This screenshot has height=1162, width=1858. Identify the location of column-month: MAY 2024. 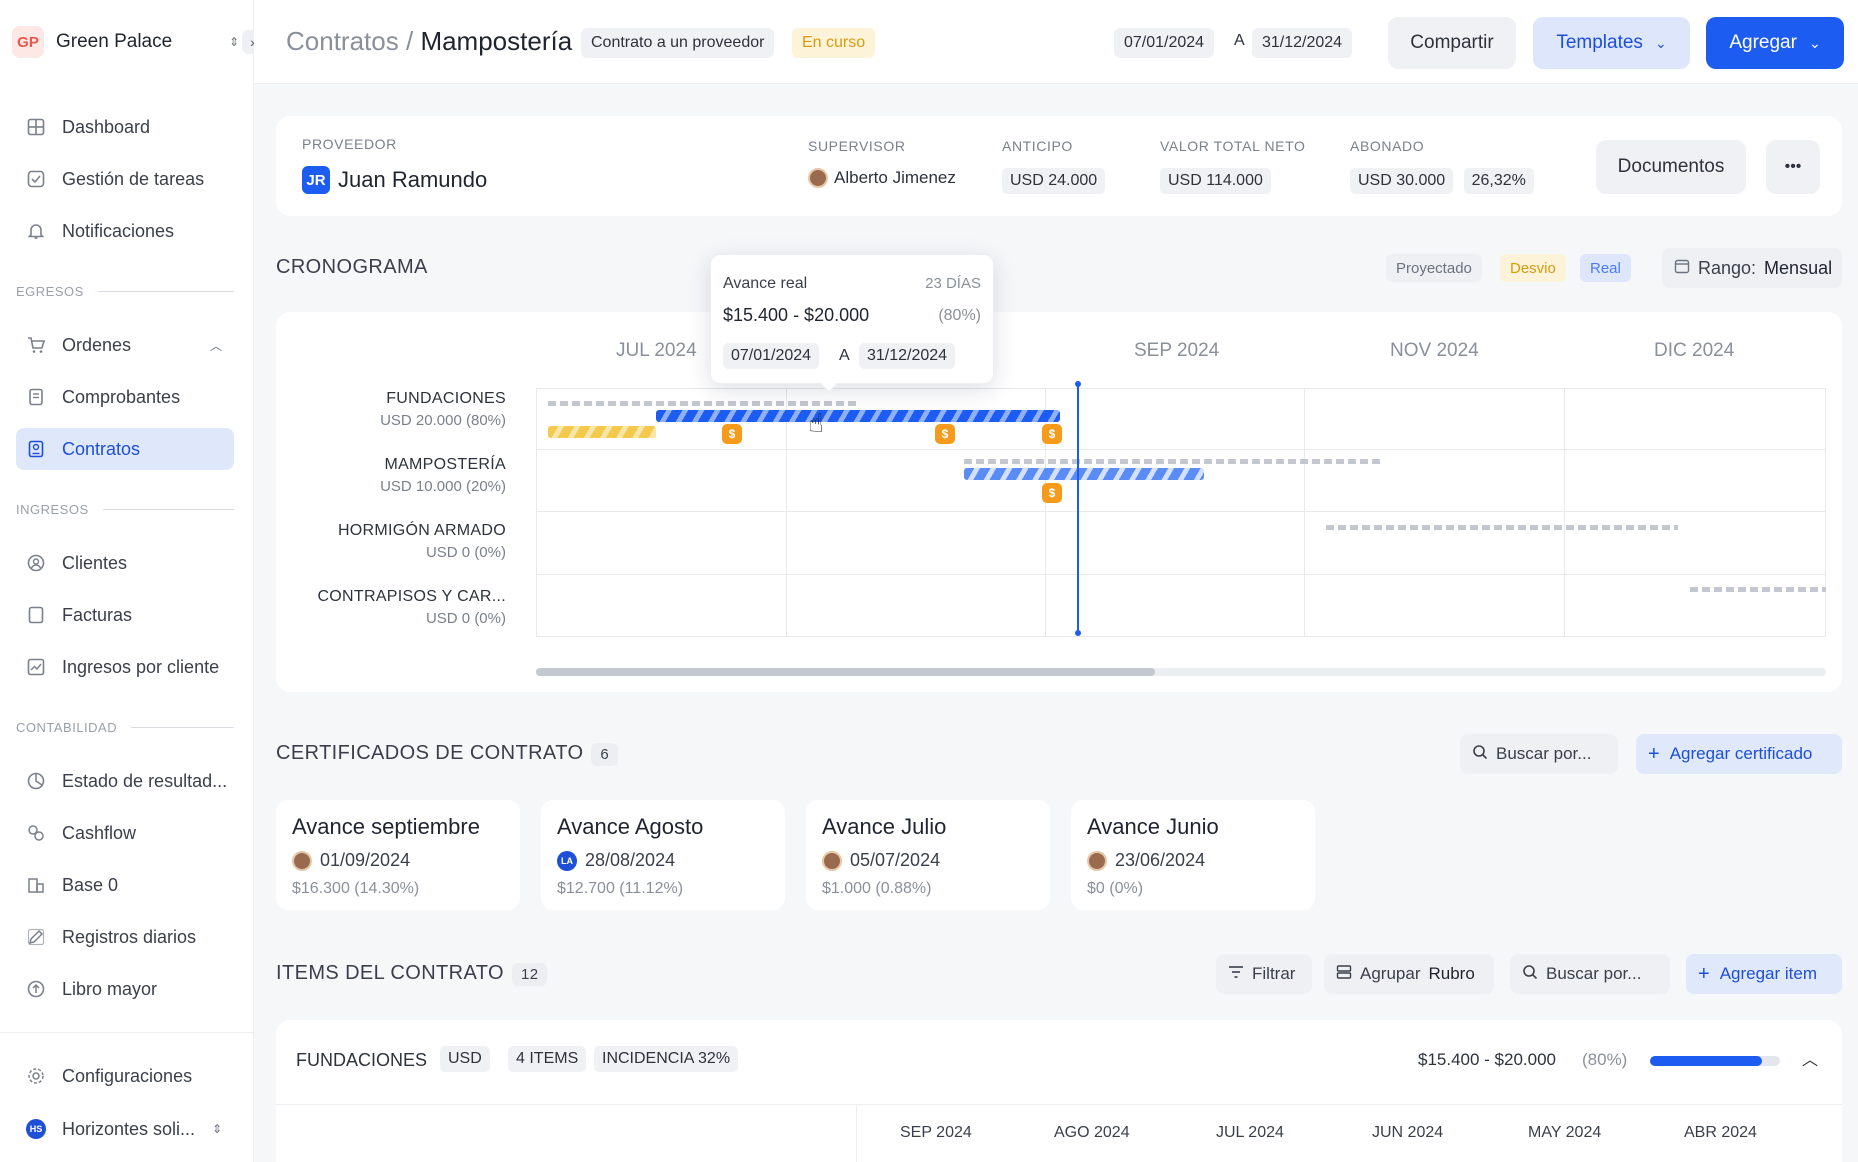
(1565, 1132).